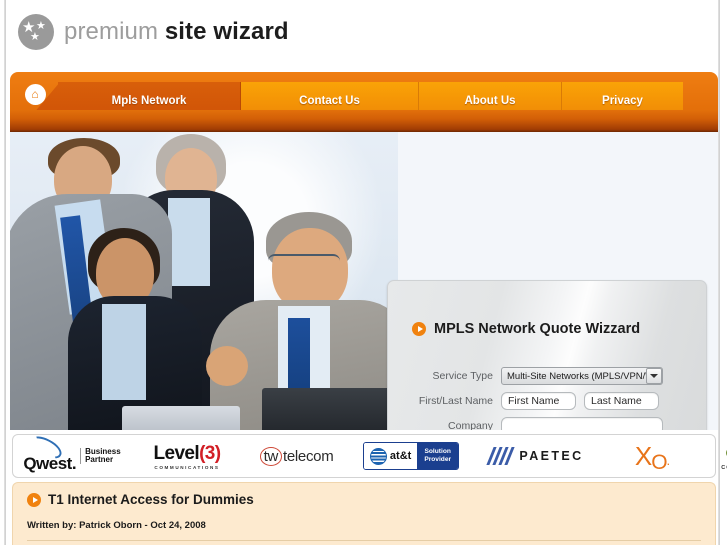 The height and width of the screenshot is (545, 727). I want to click on partner-logo-level3: Level(3) COMMUNICATIONS, so click(187, 456).